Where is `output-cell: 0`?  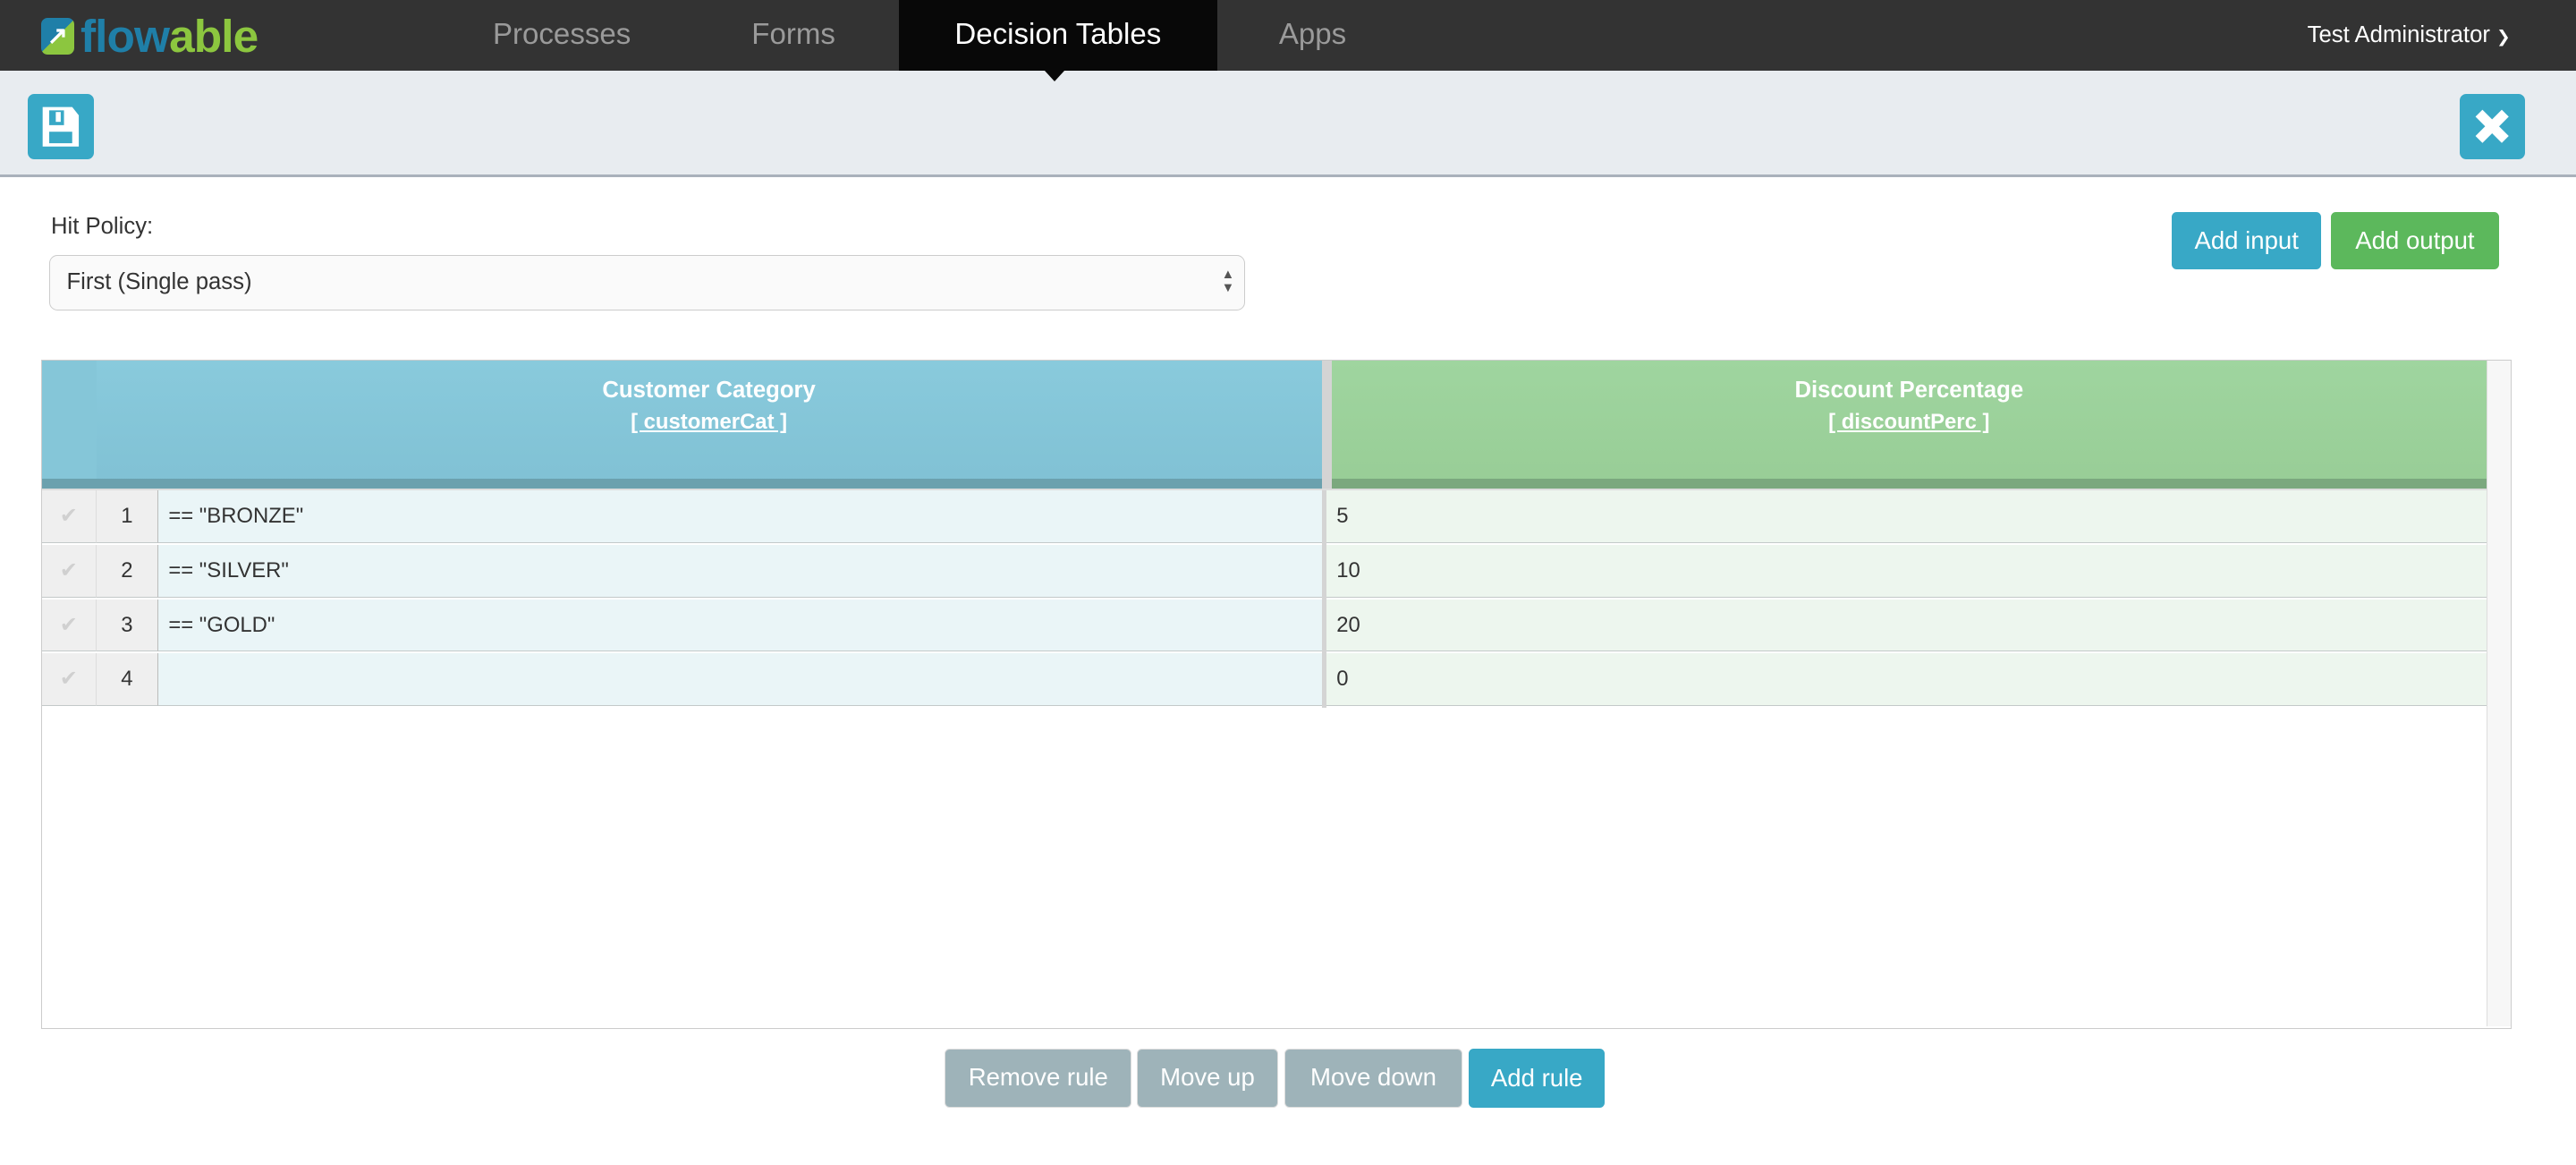 output-cell: 0 is located at coordinates (1906, 680).